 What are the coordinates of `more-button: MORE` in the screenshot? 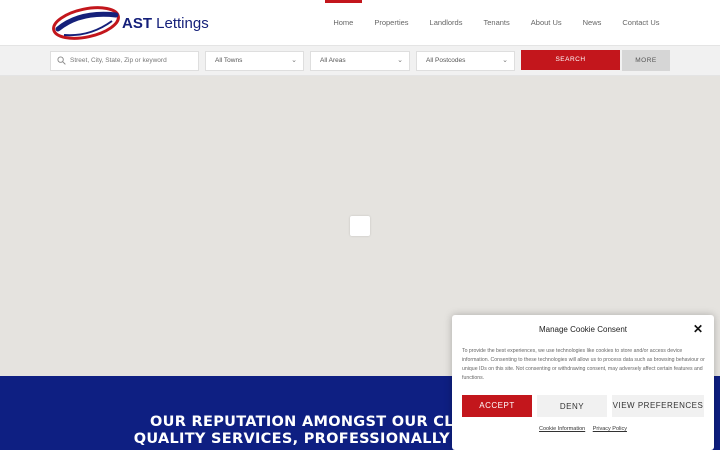 It's located at (646, 60).